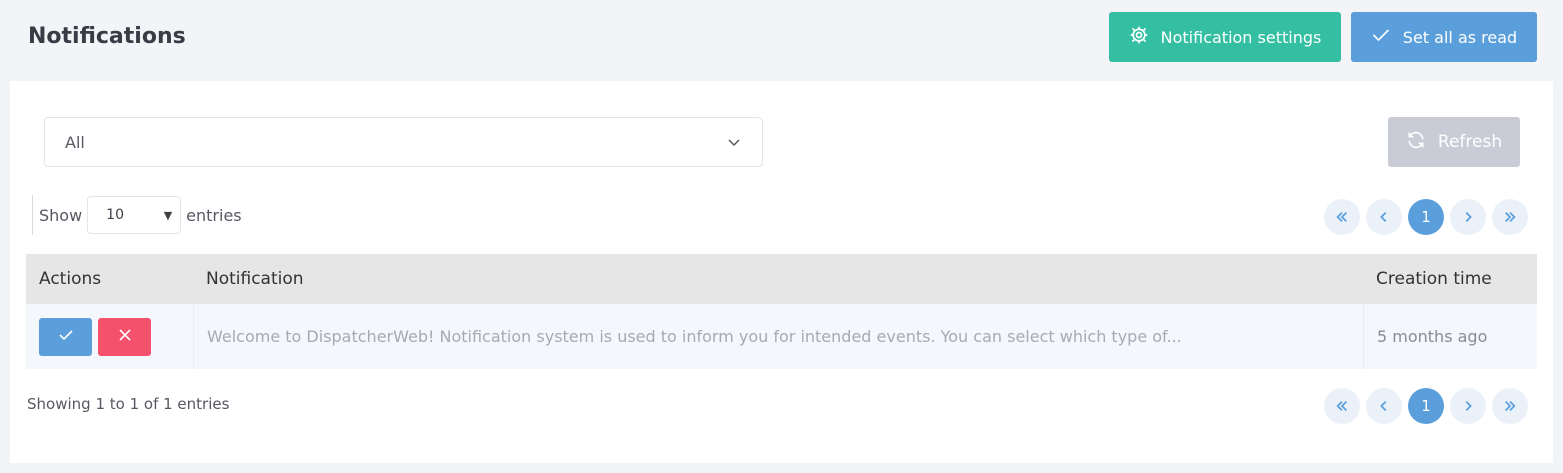 This screenshot has height=473, width=1563. I want to click on refresh-button: Refresh, so click(1454, 142).